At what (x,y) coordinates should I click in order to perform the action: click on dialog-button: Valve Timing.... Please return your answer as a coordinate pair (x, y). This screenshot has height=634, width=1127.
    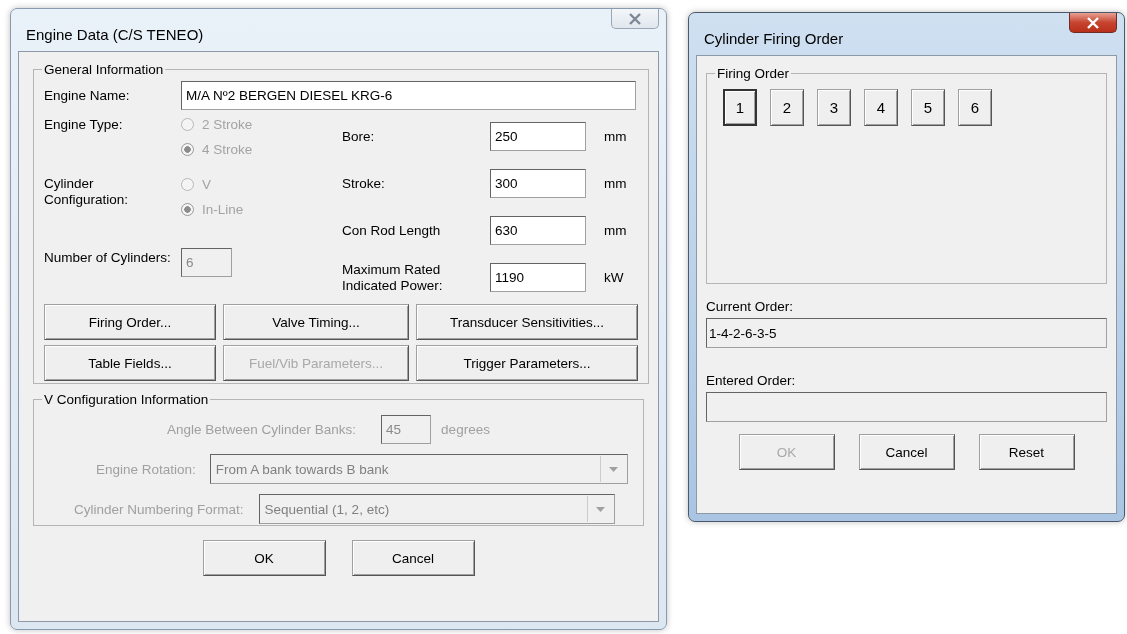
    Looking at the image, I should click on (316, 322).